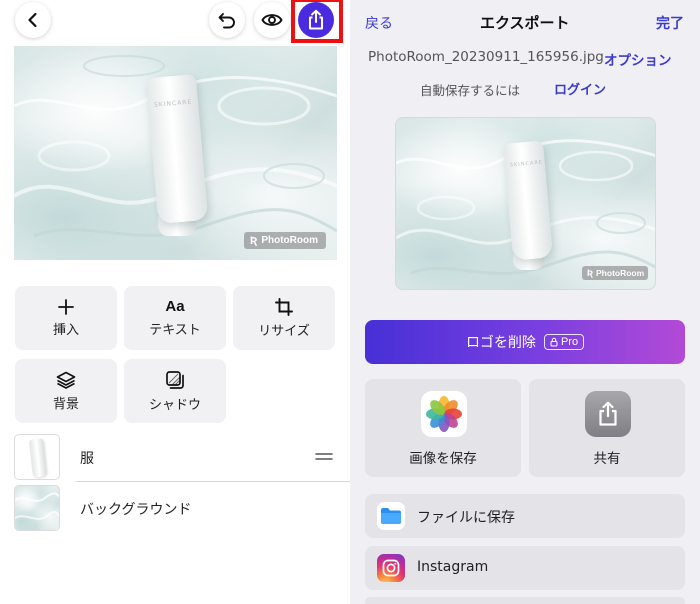 The width and height of the screenshot is (700, 604). What do you see at coordinates (554, 342) in the screenshot?
I see `lock-icon` at bounding box center [554, 342].